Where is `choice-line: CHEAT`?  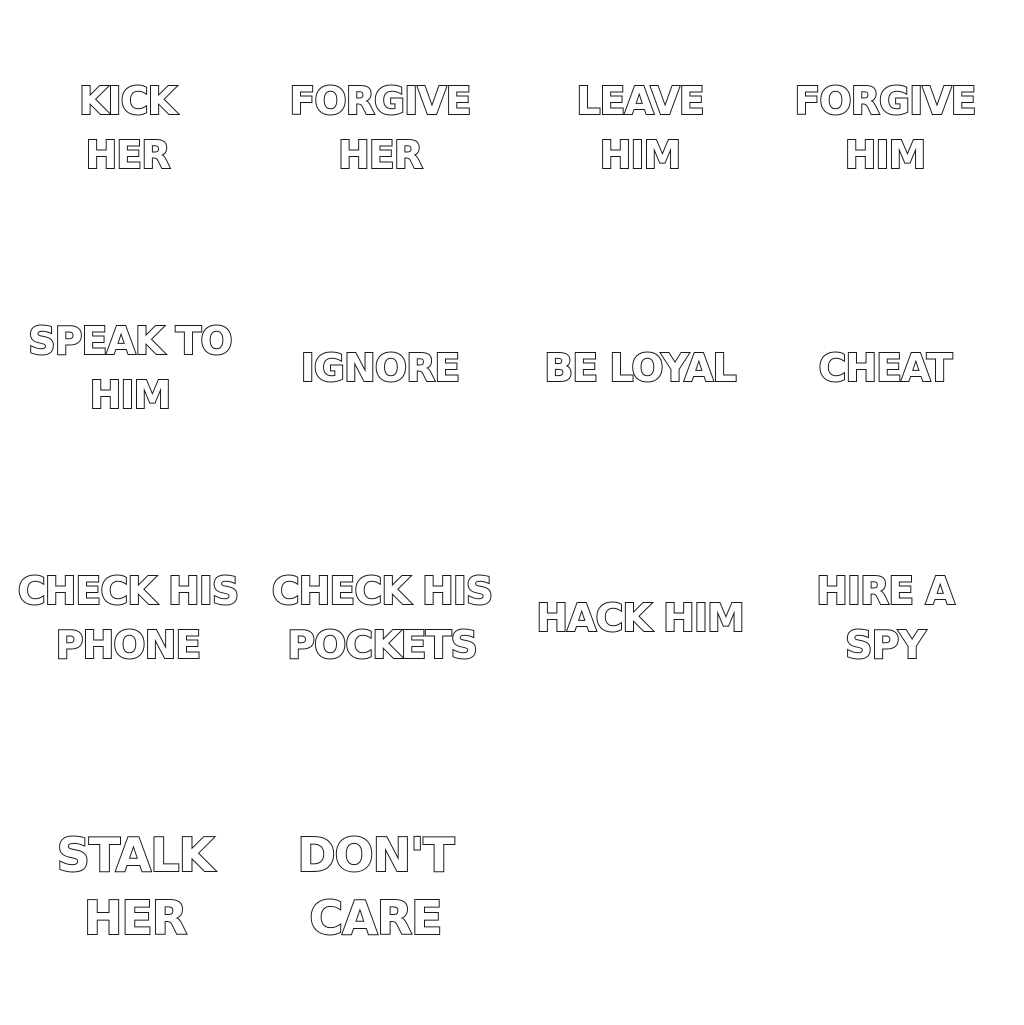
choice-line: CHEAT is located at coordinates (885, 368).